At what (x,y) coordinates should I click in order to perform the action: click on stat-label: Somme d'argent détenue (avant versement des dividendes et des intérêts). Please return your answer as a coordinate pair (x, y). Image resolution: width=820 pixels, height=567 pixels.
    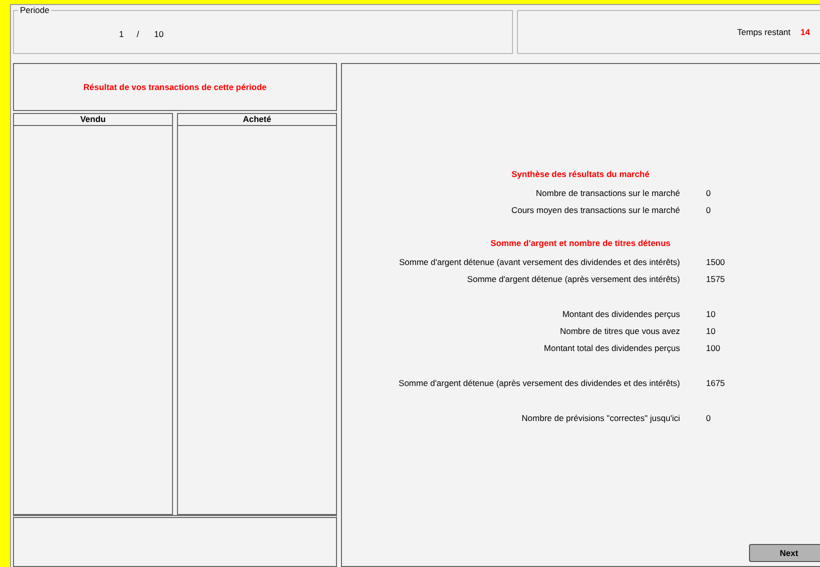
    Looking at the image, I should click on (539, 262).